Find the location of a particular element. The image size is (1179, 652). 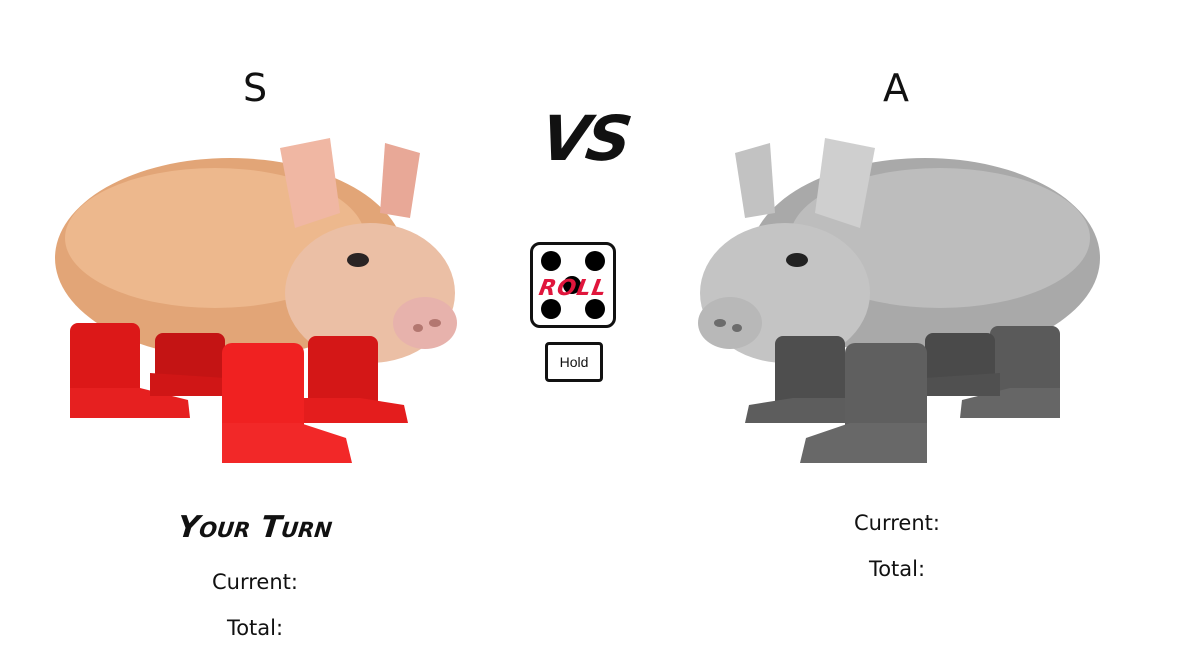

vs-label: VS is located at coordinates (585, 138).